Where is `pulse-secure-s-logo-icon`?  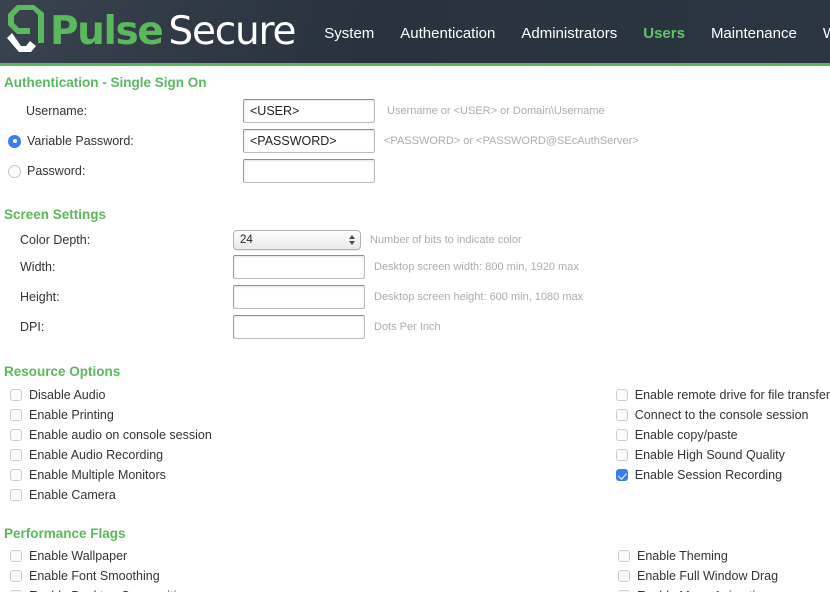
pulse-secure-s-logo-icon is located at coordinates (25, 28).